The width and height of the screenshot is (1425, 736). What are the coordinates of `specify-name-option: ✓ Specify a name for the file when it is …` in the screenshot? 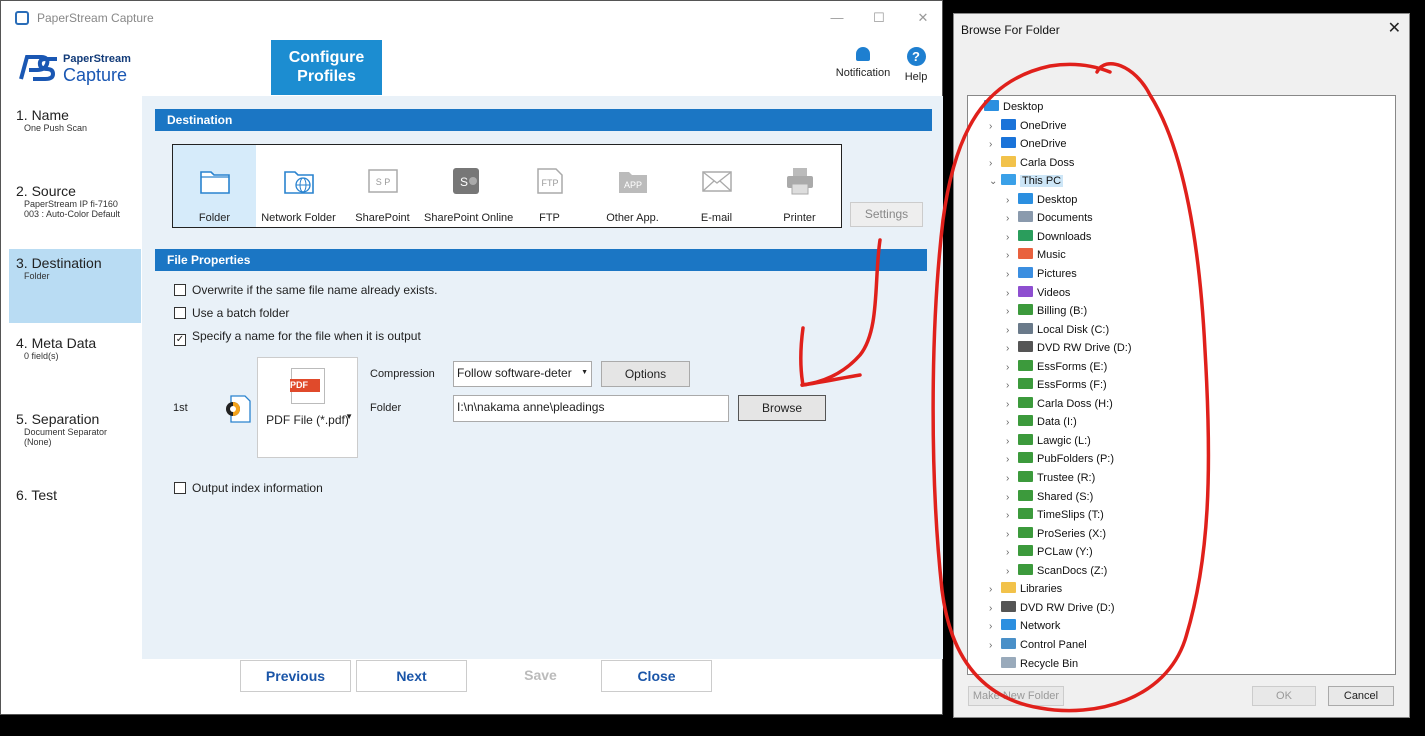 It's located at (297, 337).